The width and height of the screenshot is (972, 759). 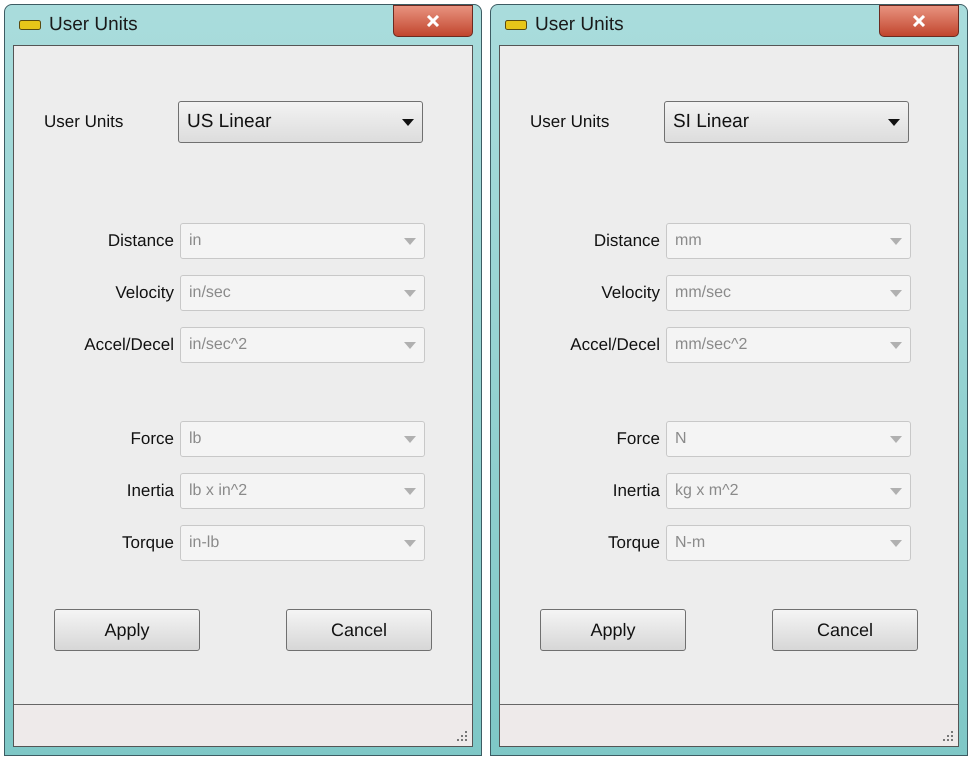 I want to click on dropdown-value: mm/sec^2, so click(x=711, y=345).